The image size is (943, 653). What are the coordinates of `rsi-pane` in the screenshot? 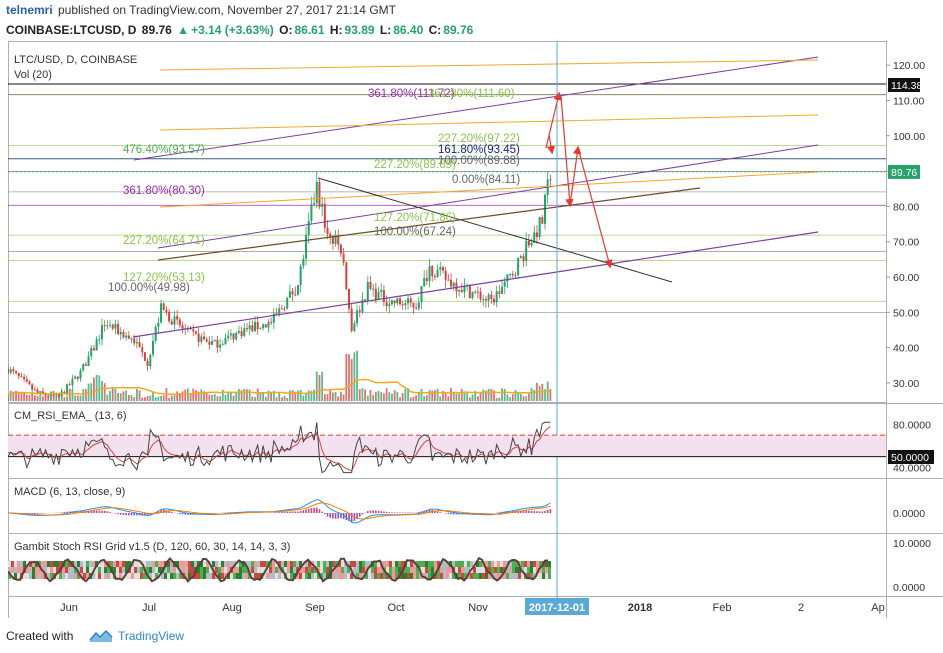 It's located at (447, 449).